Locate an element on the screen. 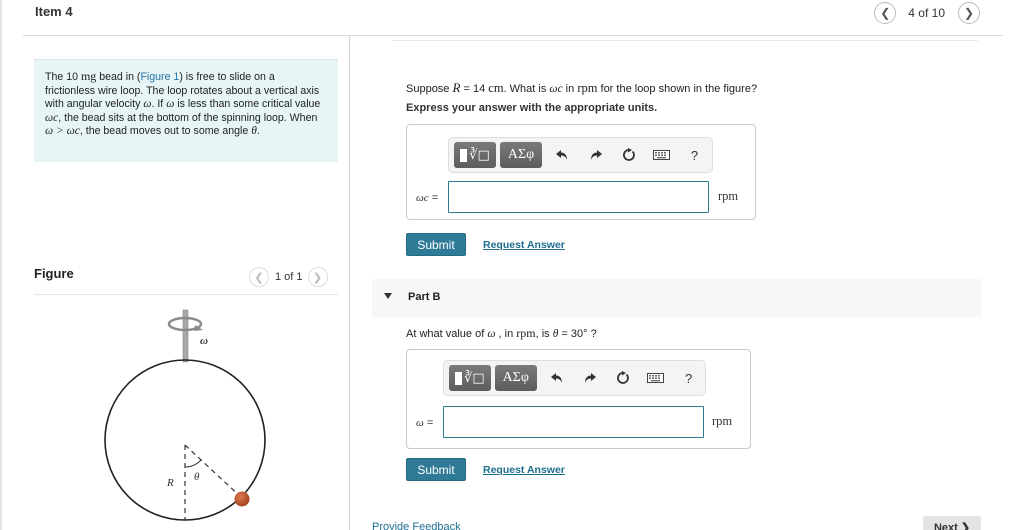 This screenshot has height=530, width=1024. part-b-header: Part B is located at coordinates (676, 298).